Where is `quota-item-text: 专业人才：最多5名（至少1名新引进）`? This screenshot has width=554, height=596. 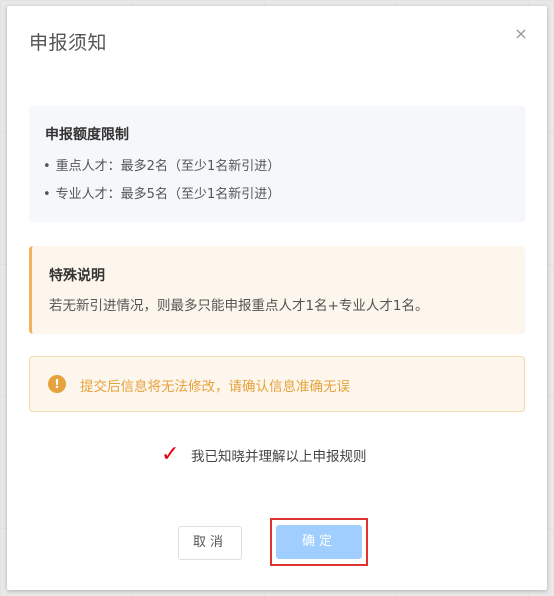
quota-item-text: 专业人才：最多5名（至少1名新引进） is located at coordinates (168, 194).